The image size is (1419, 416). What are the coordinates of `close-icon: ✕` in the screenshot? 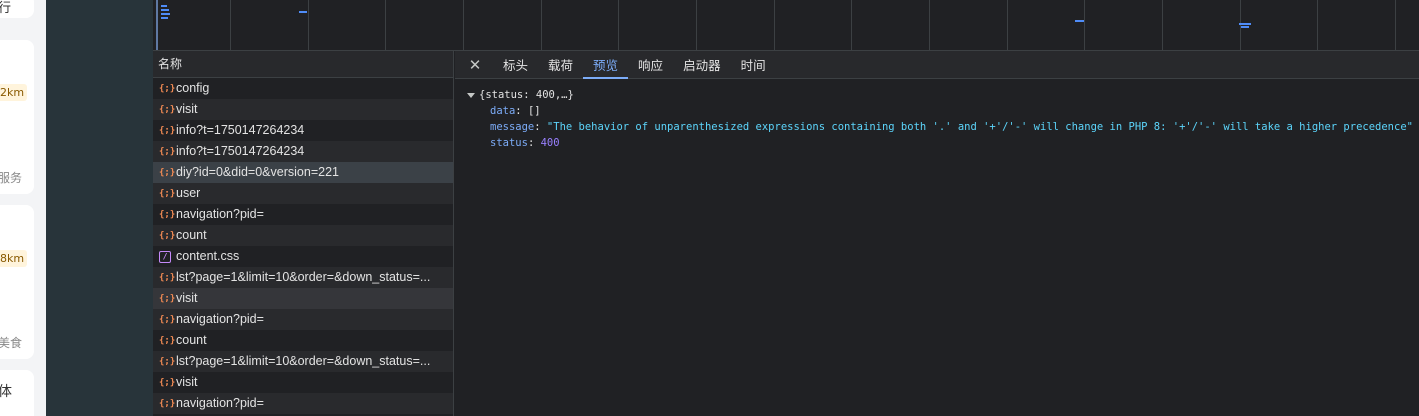 It's located at (475, 64).